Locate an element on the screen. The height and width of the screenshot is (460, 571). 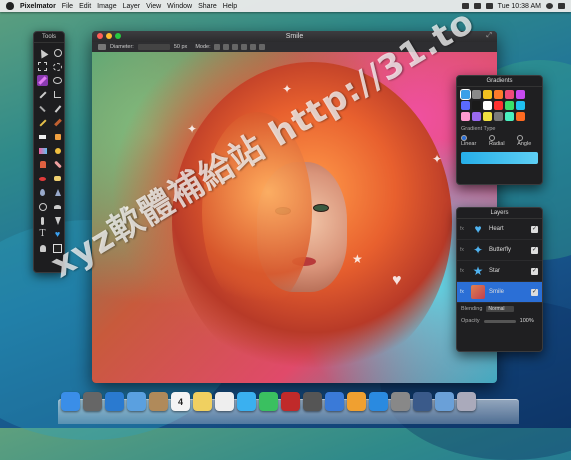
preferences-icon is located at coordinates (400, 401).